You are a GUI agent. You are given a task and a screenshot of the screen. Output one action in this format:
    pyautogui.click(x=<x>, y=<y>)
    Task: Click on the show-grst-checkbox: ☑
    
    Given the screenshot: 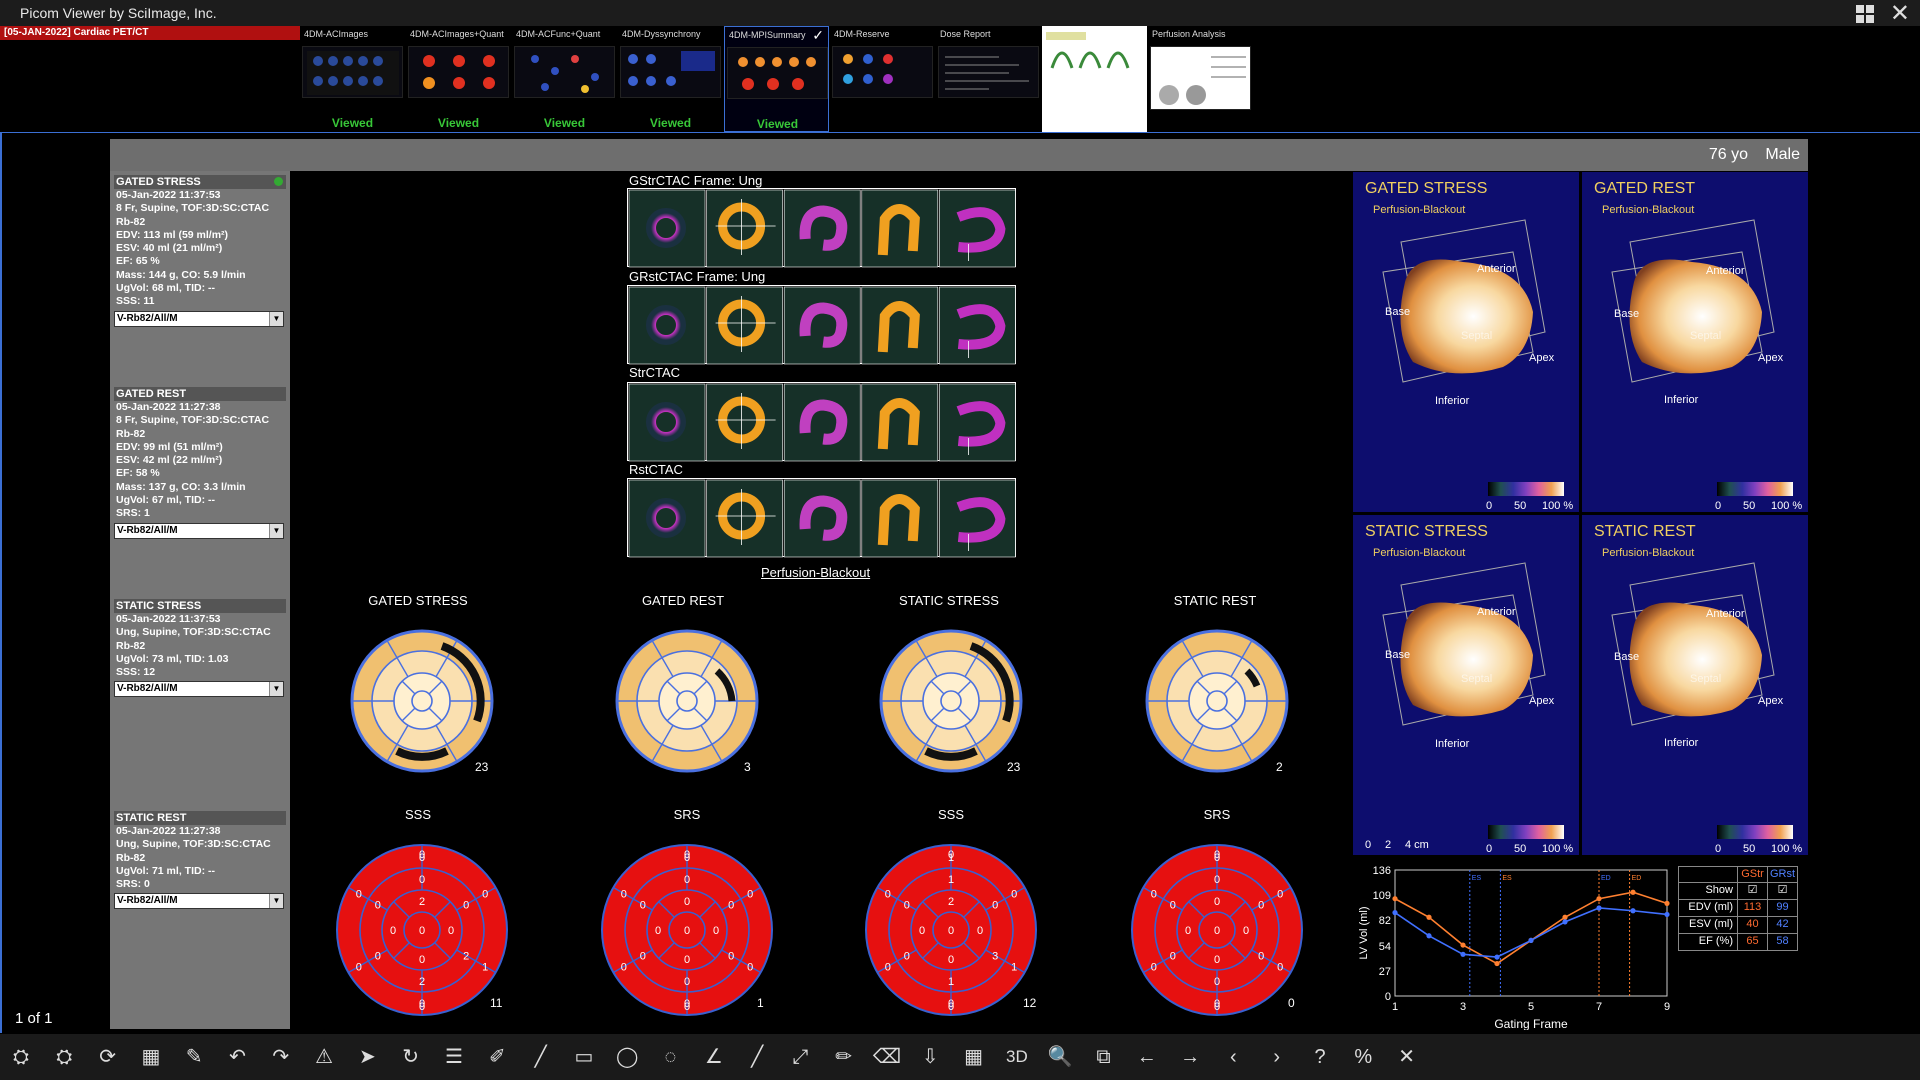 What is the action you would take?
    pyautogui.click(x=1782, y=891)
    